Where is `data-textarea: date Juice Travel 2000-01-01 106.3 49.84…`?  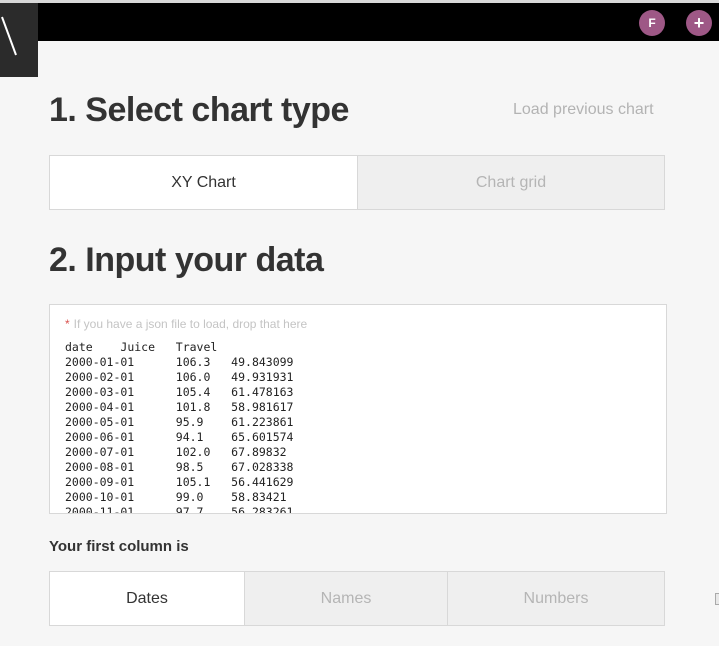 data-textarea: date Juice Travel 2000-01-01 106.3 49.84… is located at coordinates (179, 426).